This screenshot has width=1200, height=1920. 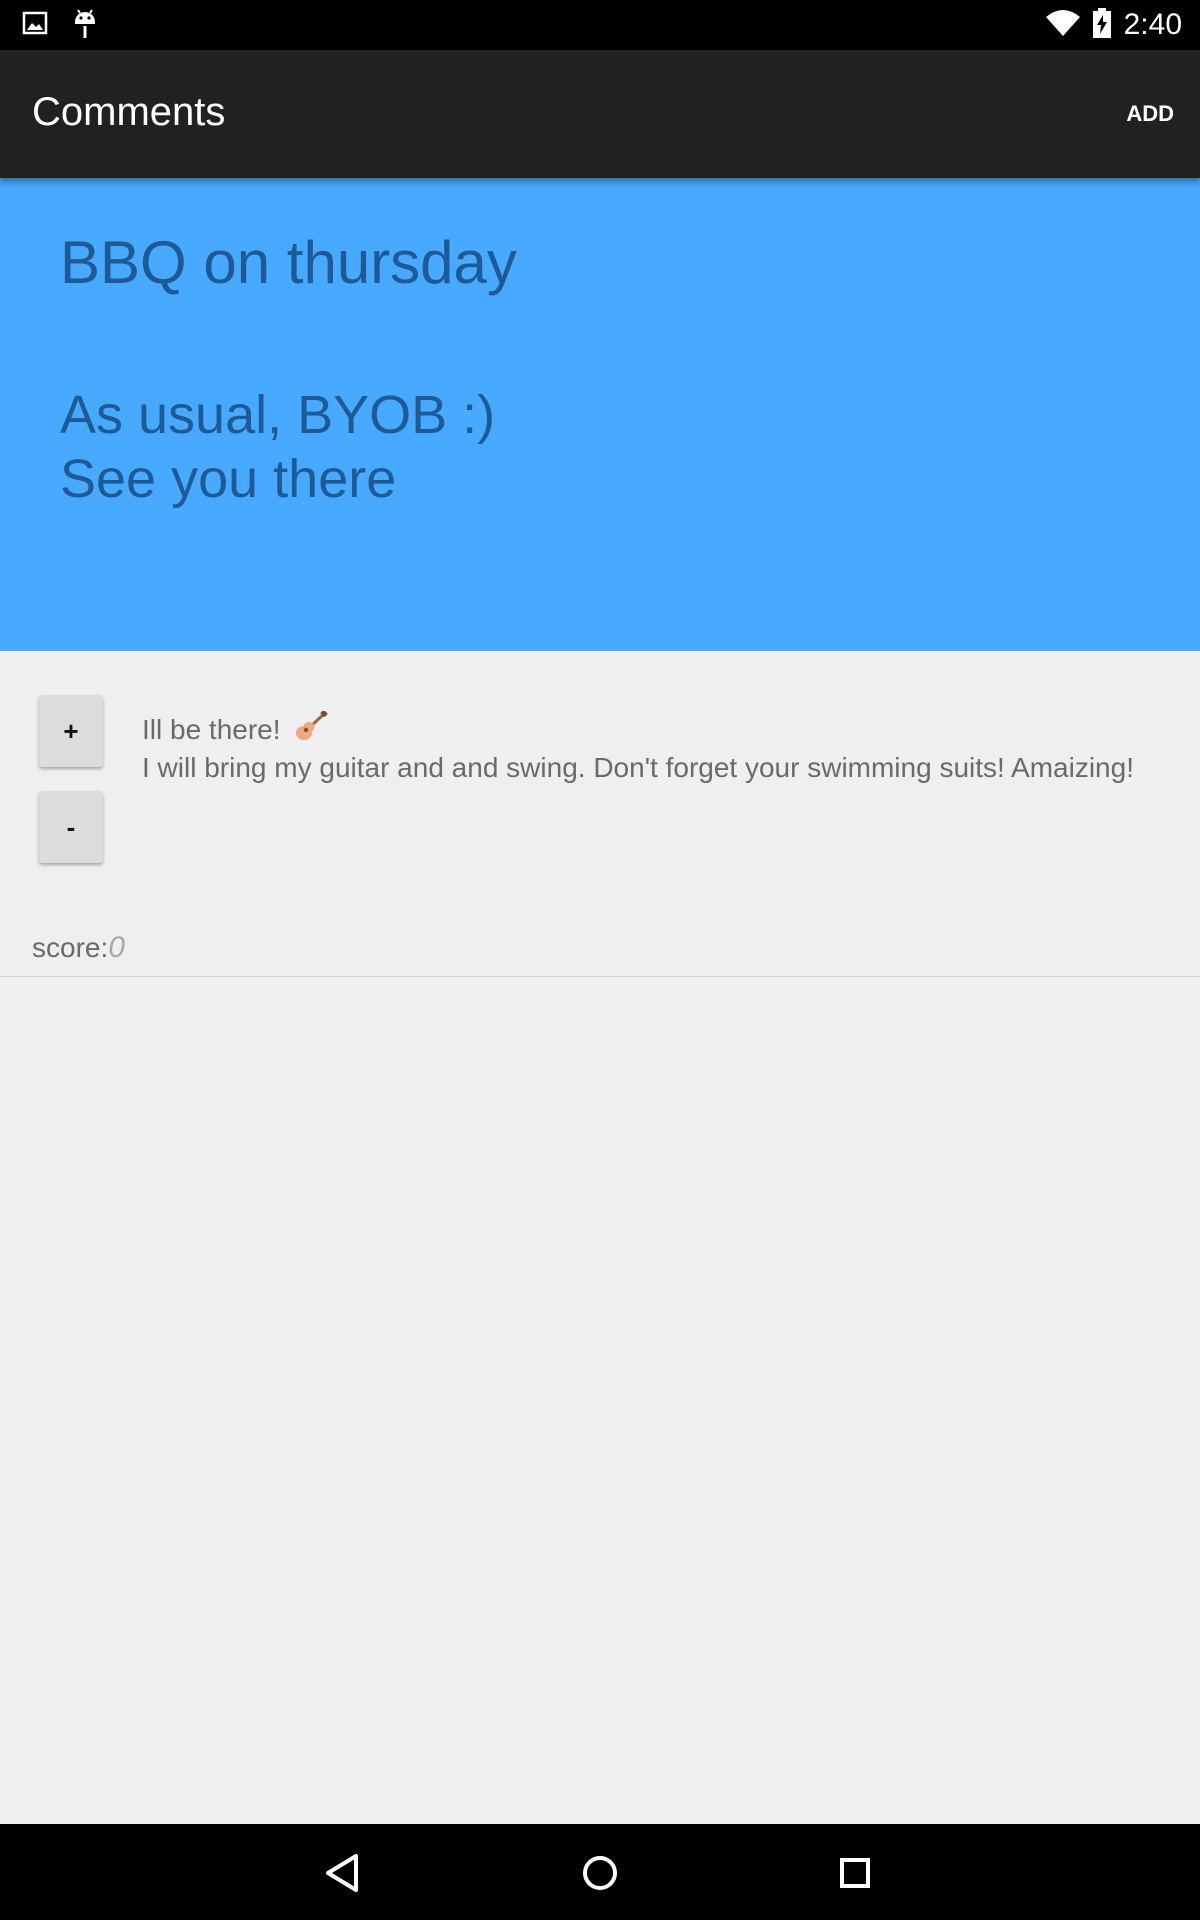 I want to click on post-title: BBQ on thursday, so click(x=288, y=262).